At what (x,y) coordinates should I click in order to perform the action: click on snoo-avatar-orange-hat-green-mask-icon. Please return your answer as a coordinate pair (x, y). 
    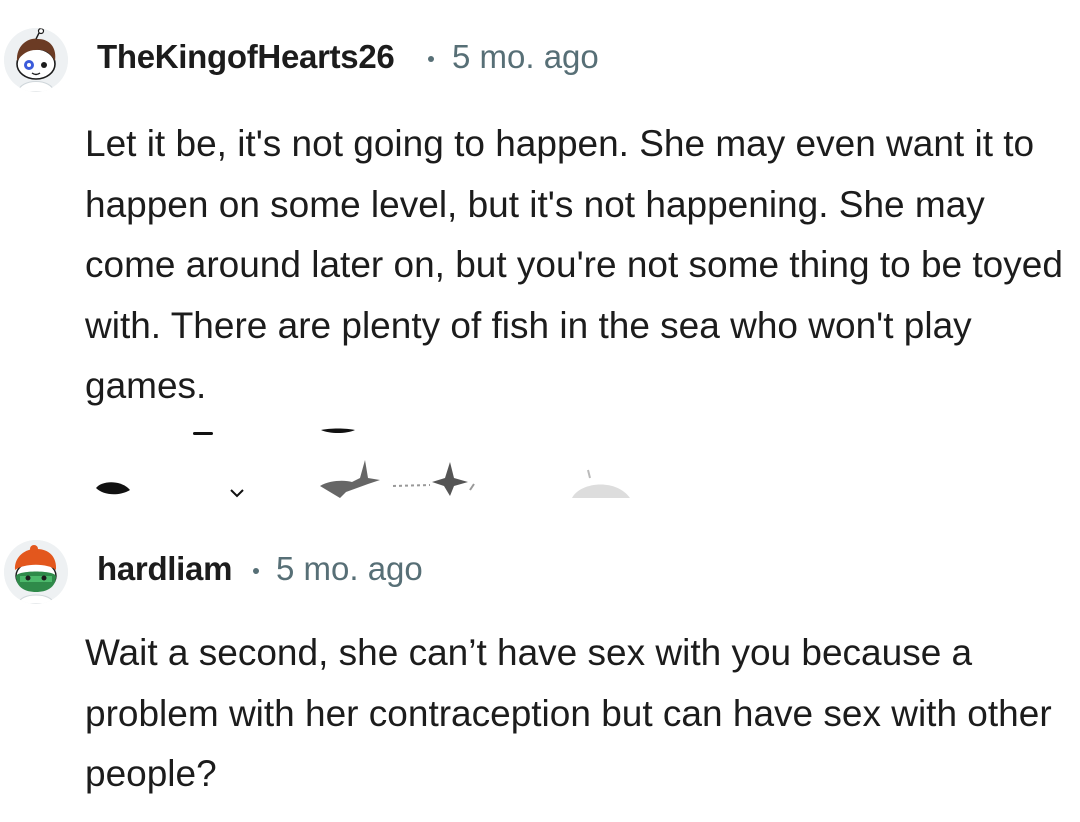
    Looking at the image, I should click on (36, 572).